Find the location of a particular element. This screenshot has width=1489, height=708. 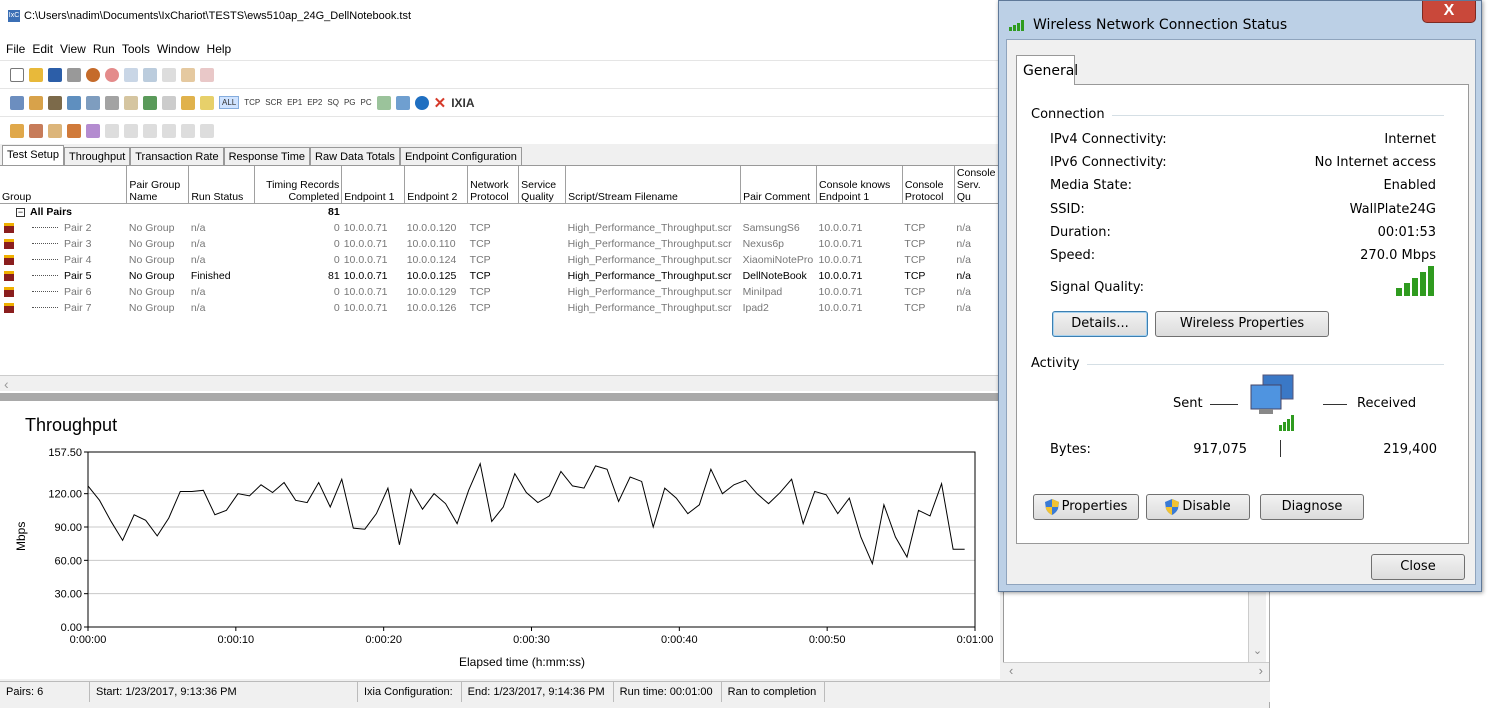

window-icon is located at coordinates (402, 102).